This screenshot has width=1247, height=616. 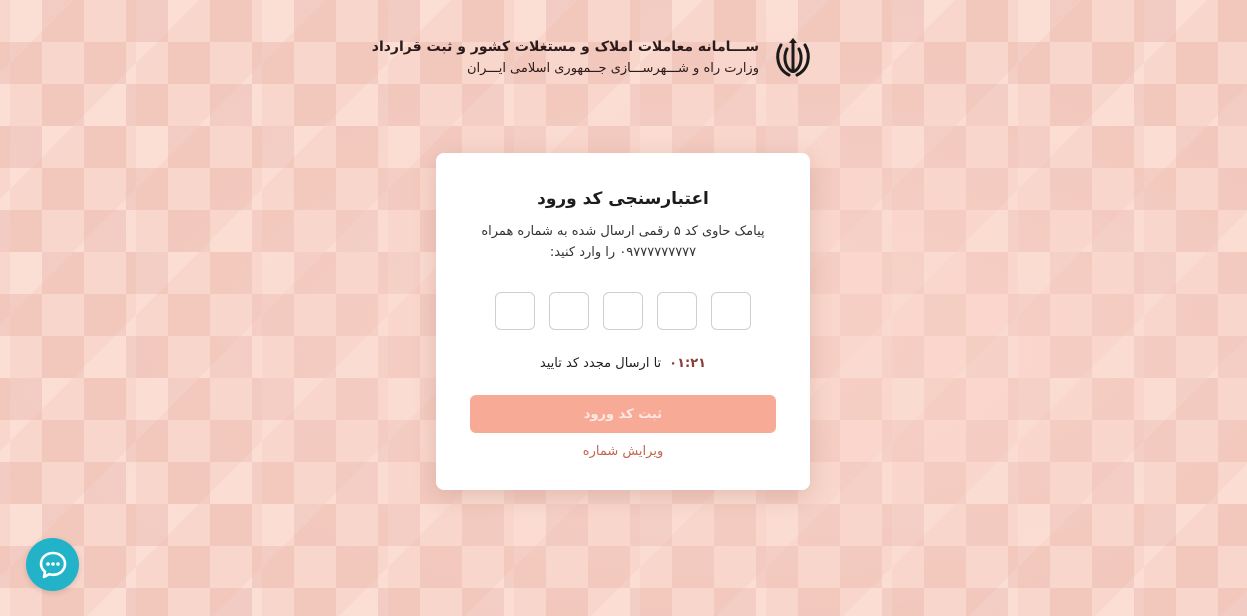 I want to click on resend-timer: ۰۱:۲۱ تا ارسال مجدد کد تایید, so click(x=623, y=363).